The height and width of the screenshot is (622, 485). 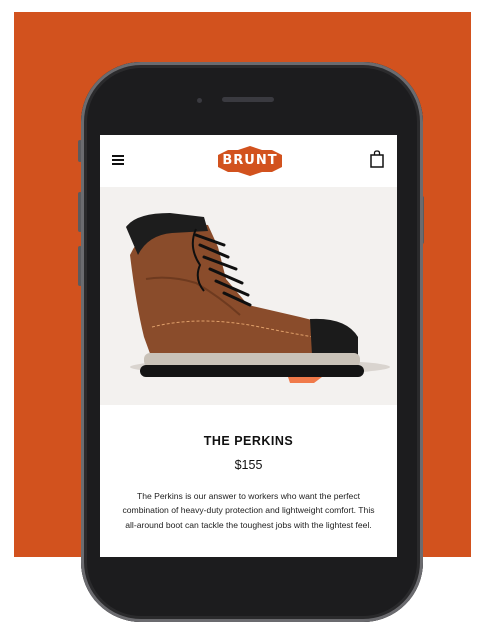 I want to click on earpiece-speaker, so click(x=248, y=99).